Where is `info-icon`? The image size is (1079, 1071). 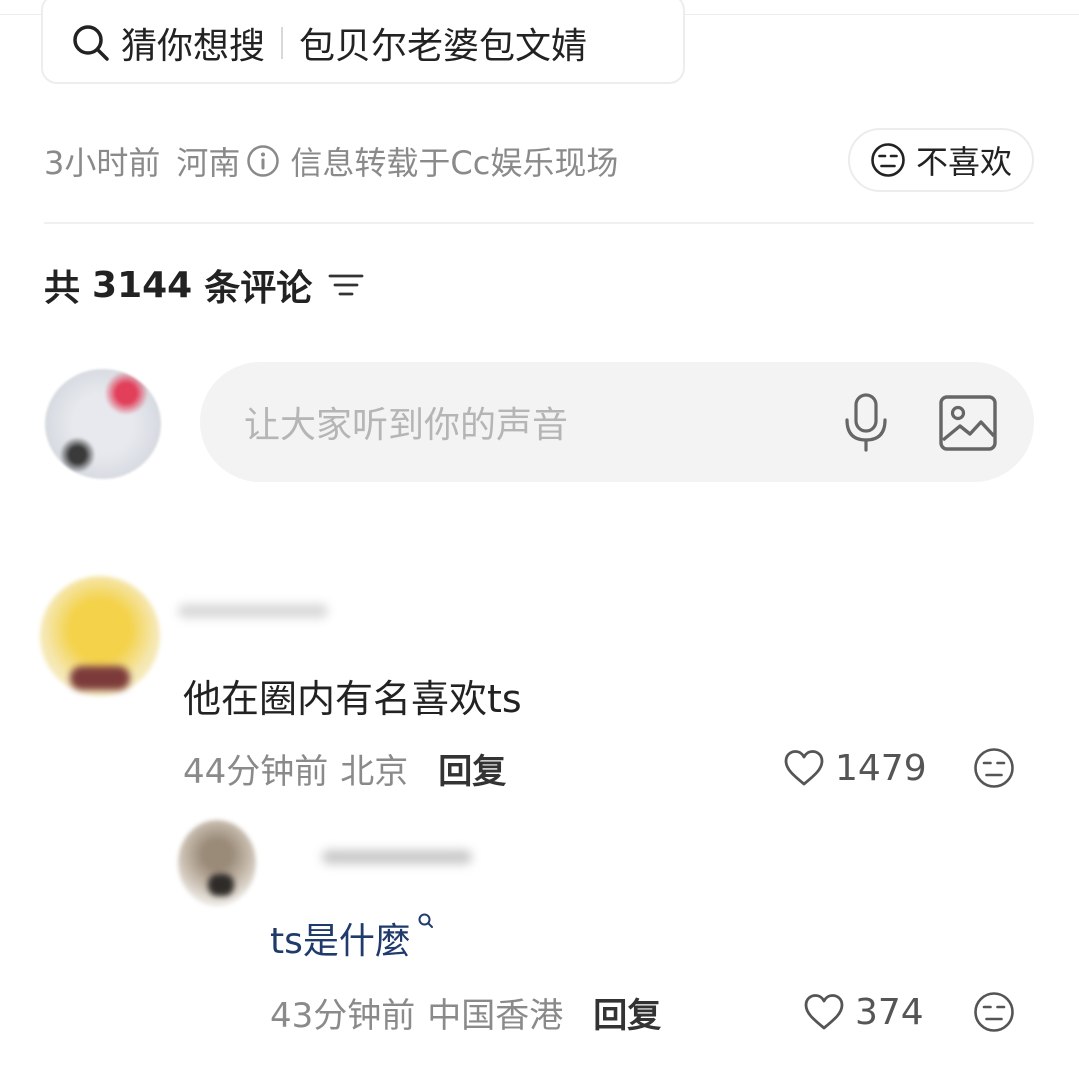 info-icon is located at coordinates (263, 161).